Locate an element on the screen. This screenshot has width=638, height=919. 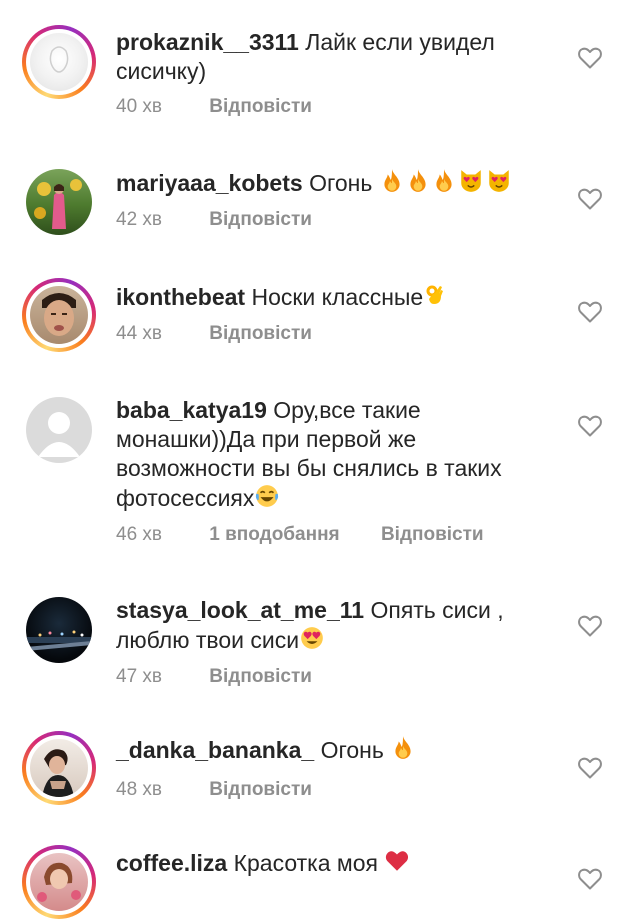
comment-time: 48 хв is located at coordinates (139, 789).